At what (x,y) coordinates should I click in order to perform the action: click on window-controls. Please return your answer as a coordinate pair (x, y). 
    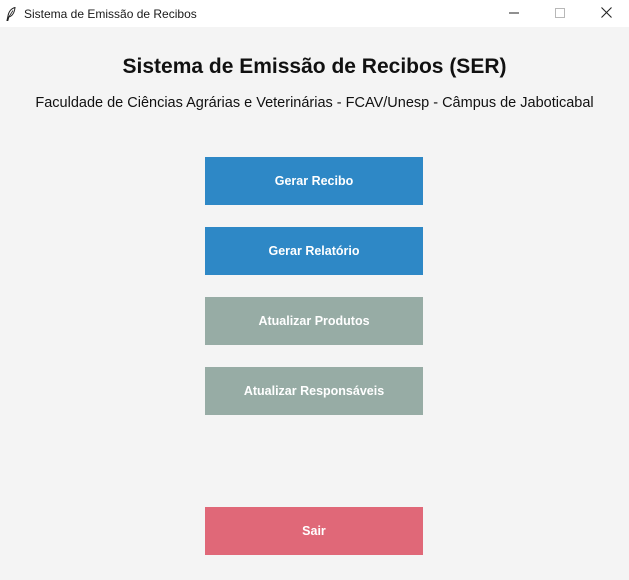
    Looking at the image, I should click on (560, 13).